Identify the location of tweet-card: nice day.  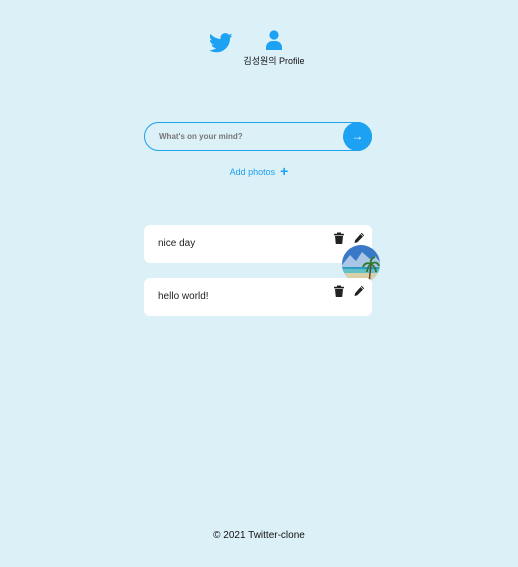
(258, 244).